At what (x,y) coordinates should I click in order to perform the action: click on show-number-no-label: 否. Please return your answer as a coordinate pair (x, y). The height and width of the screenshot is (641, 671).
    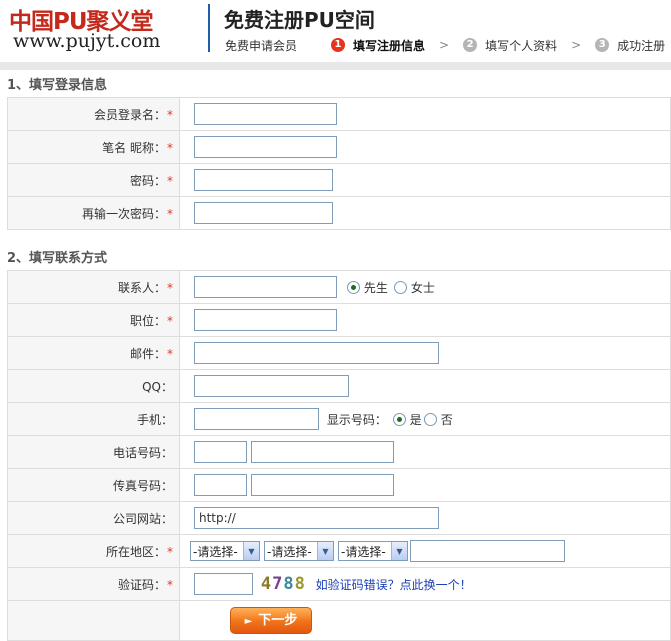
    Looking at the image, I should click on (446, 419).